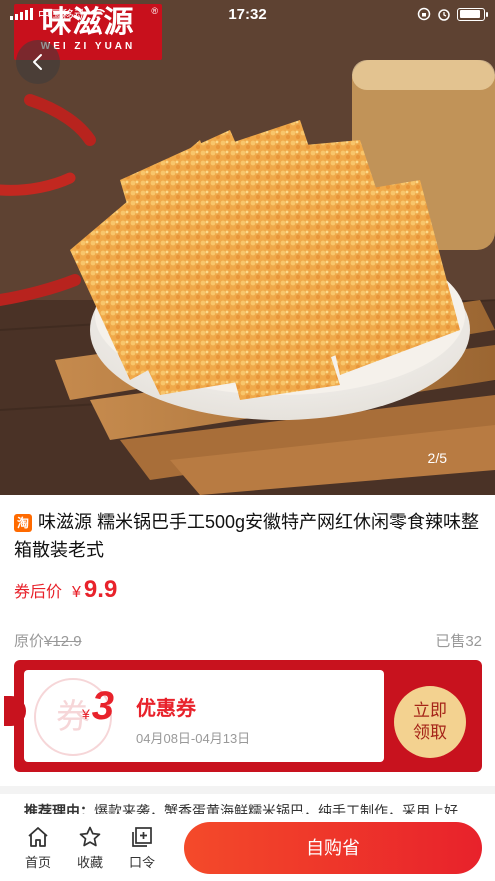 The width and height of the screenshot is (495, 881). I want to click on status-time: 17:32, so click(247, 14).